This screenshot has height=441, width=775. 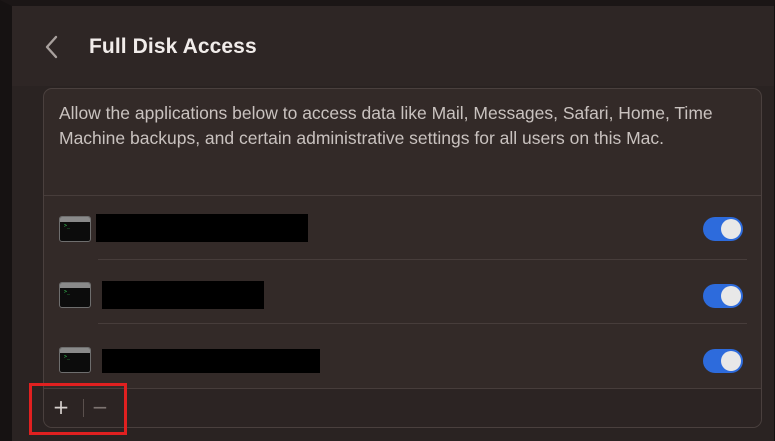 What do you see at coordinates (173, 46) in the screenshot?
I see `page-title: Full Disk Access` at bounding box center [173, 46].